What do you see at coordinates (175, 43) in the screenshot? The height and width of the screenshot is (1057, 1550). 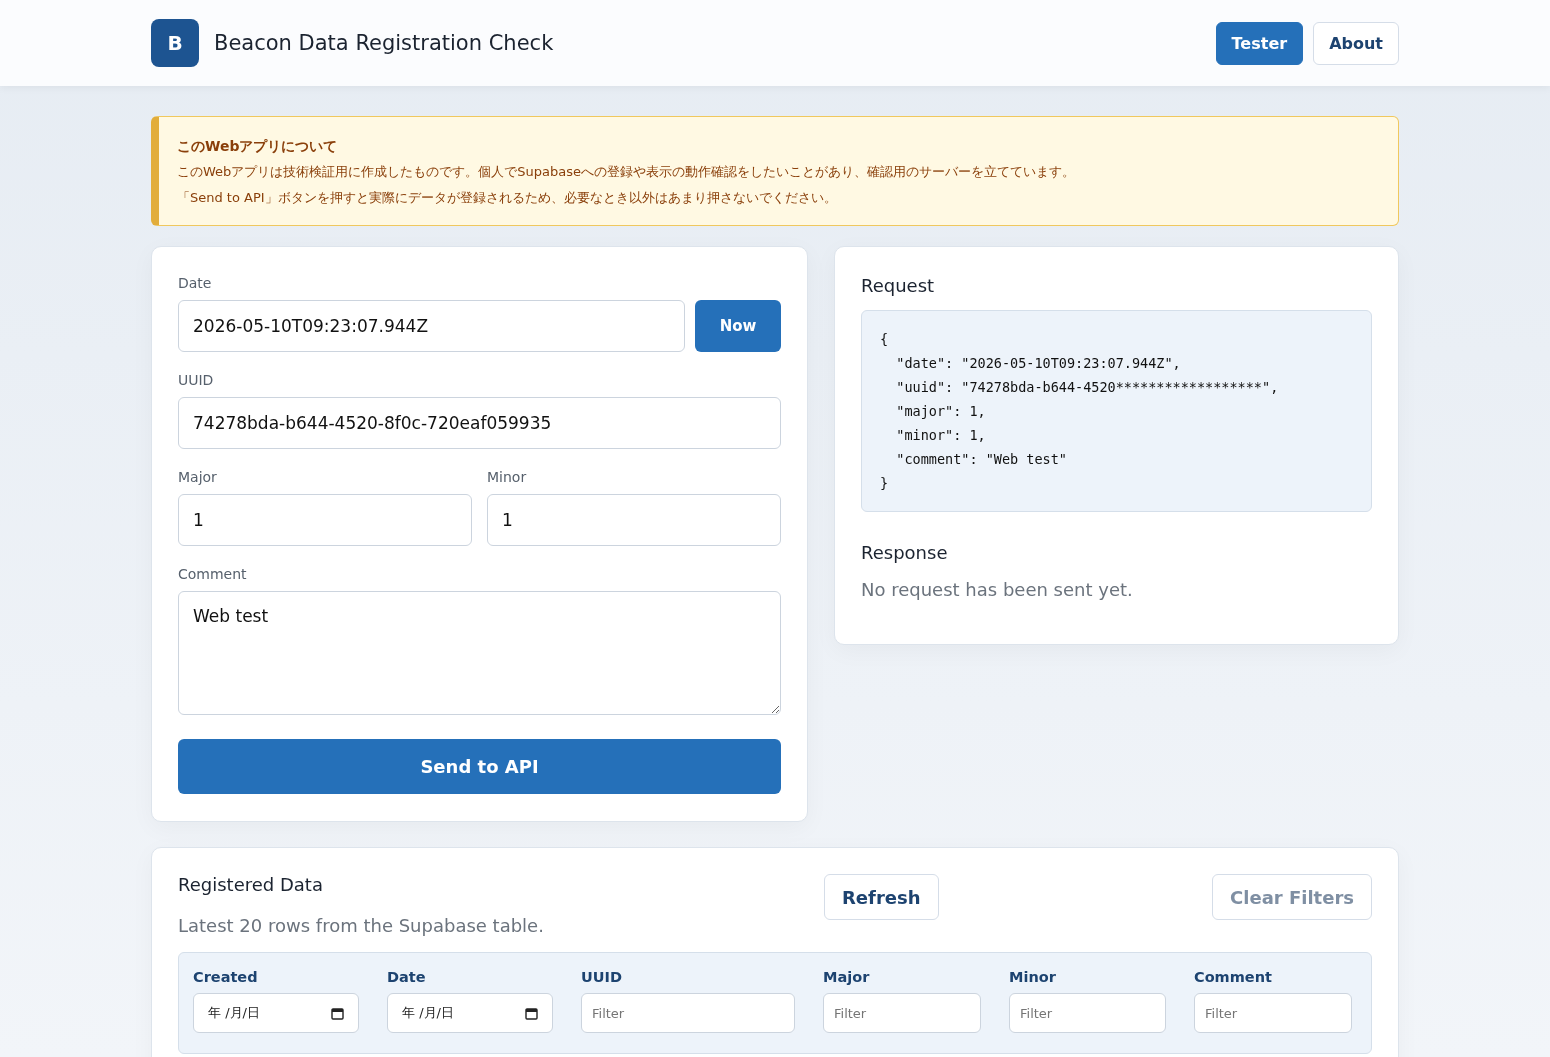 I see `logo-badge: B` at bounding box center [175, 43].